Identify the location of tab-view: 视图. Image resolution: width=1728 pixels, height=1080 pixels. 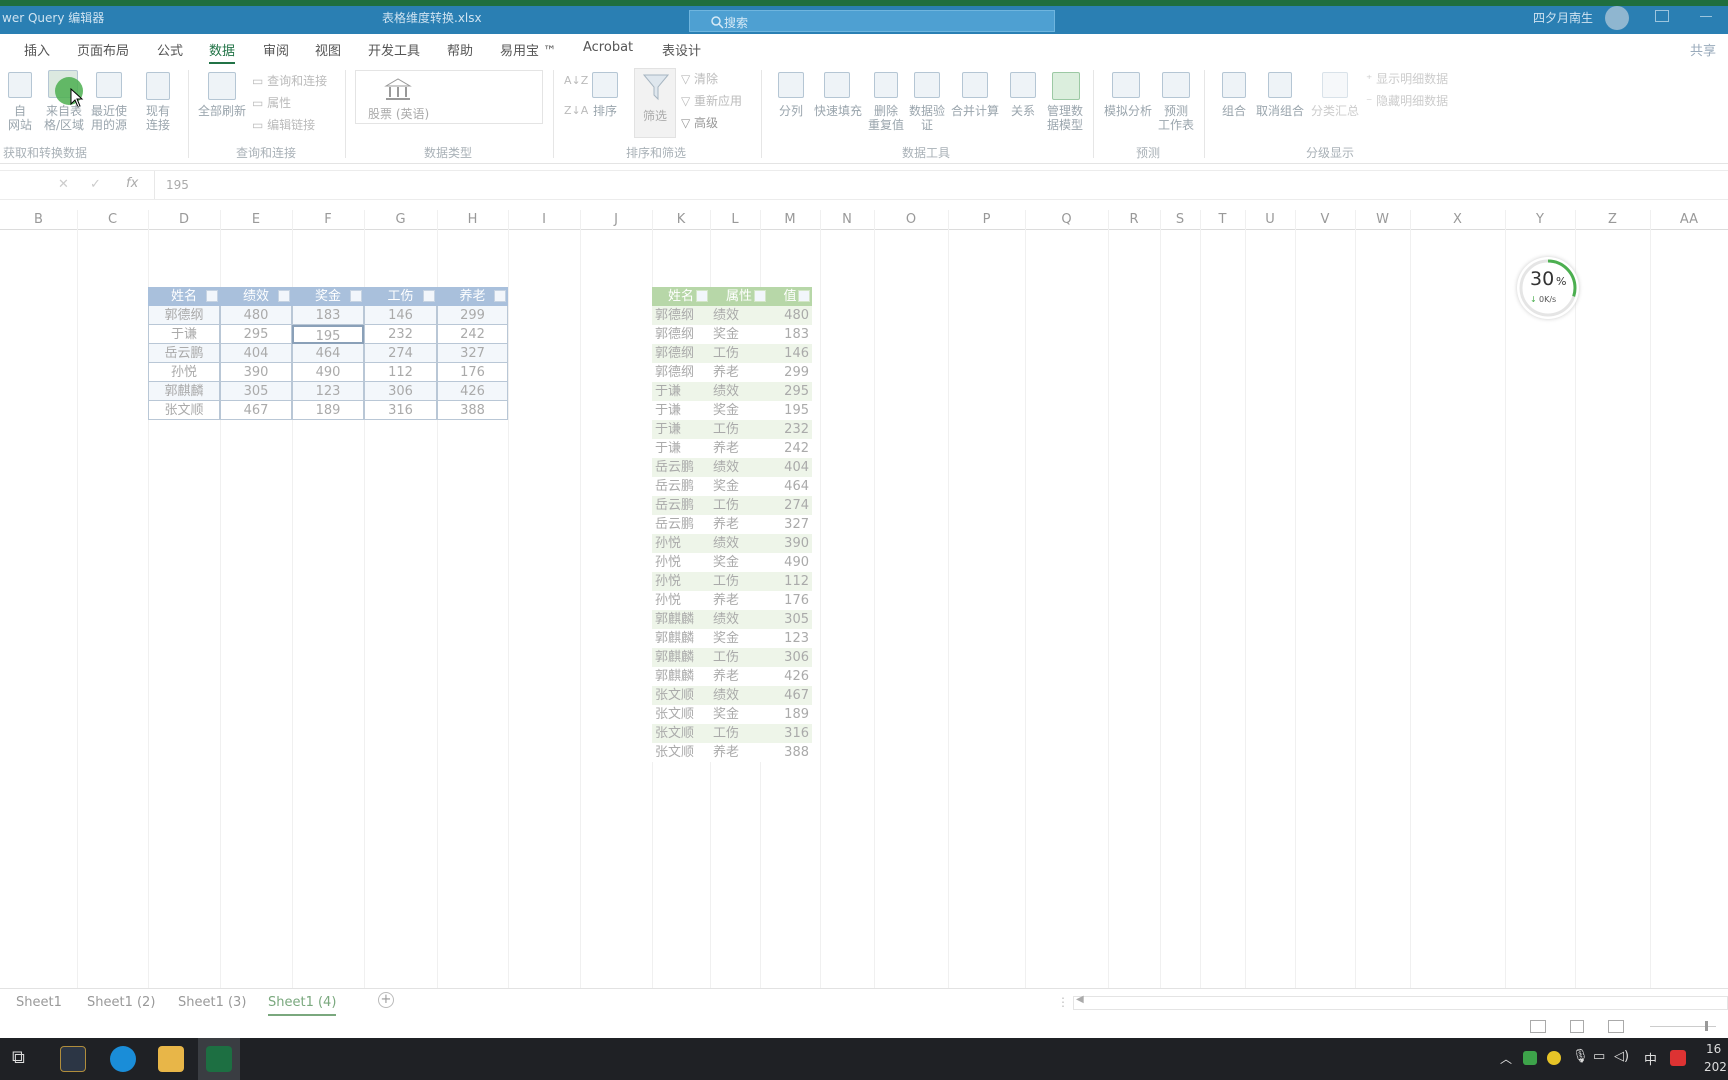
(328, 49).